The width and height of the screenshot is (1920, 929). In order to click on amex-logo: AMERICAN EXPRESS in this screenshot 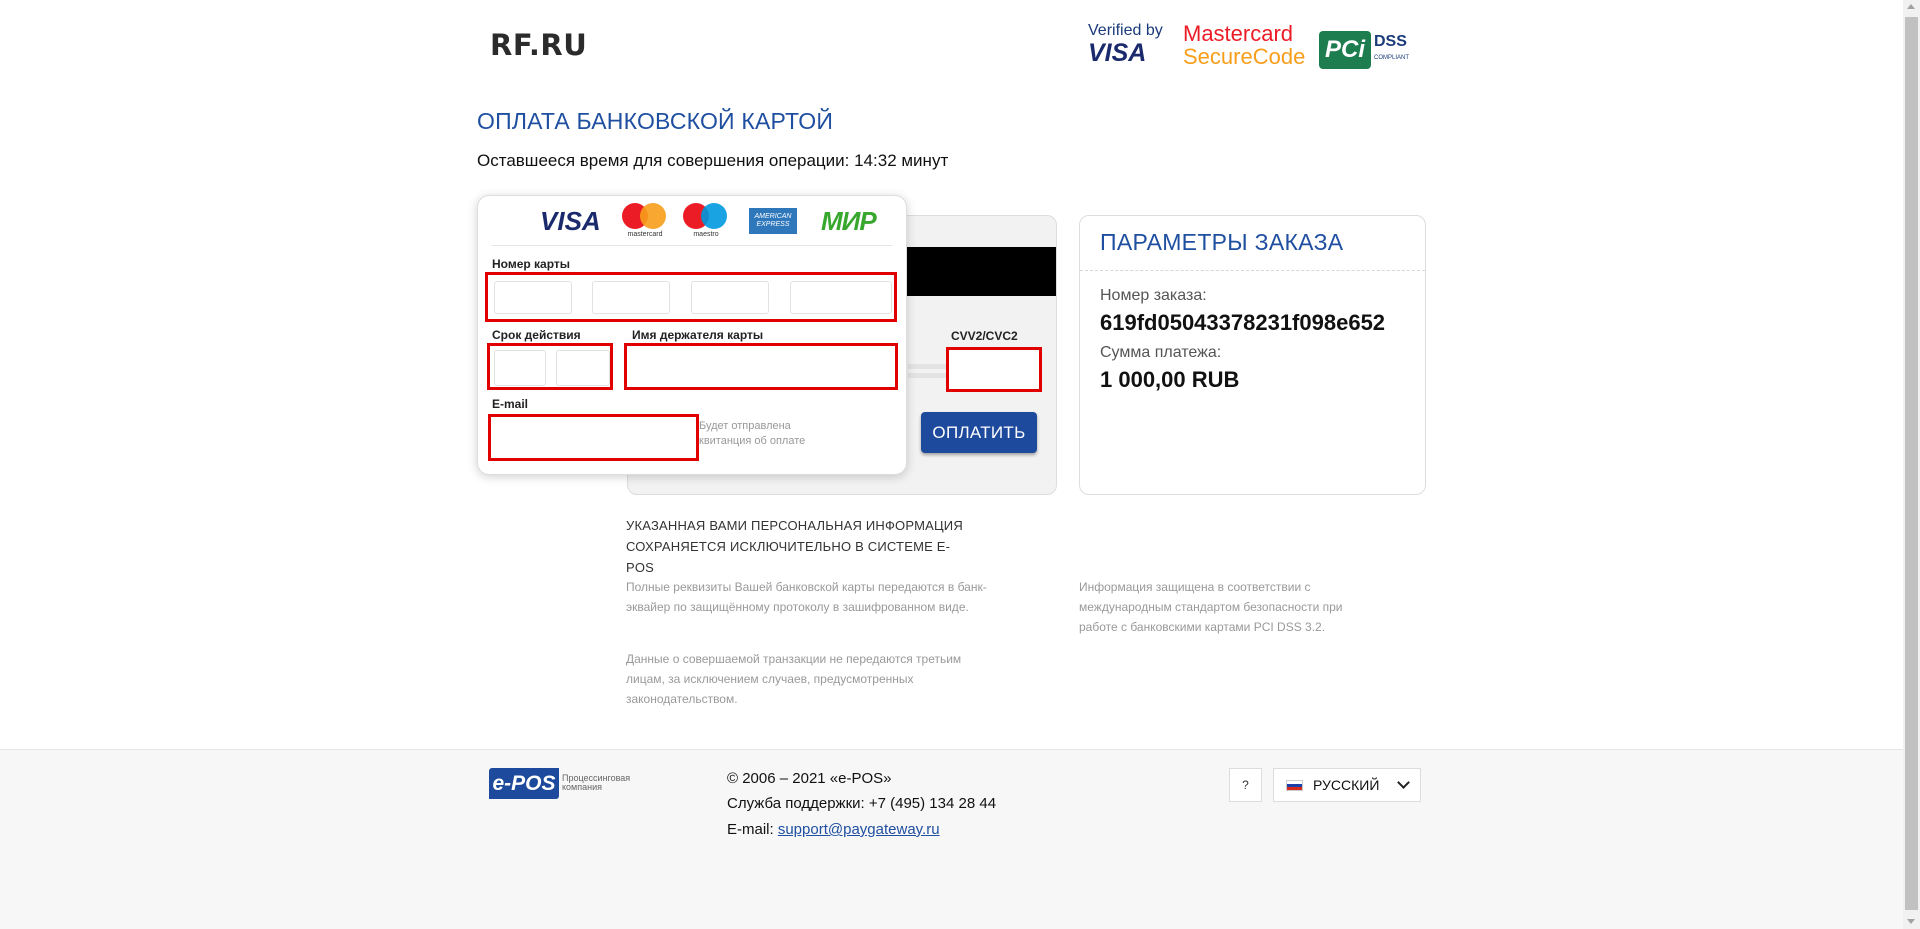, I will do `click(773, 221)`.